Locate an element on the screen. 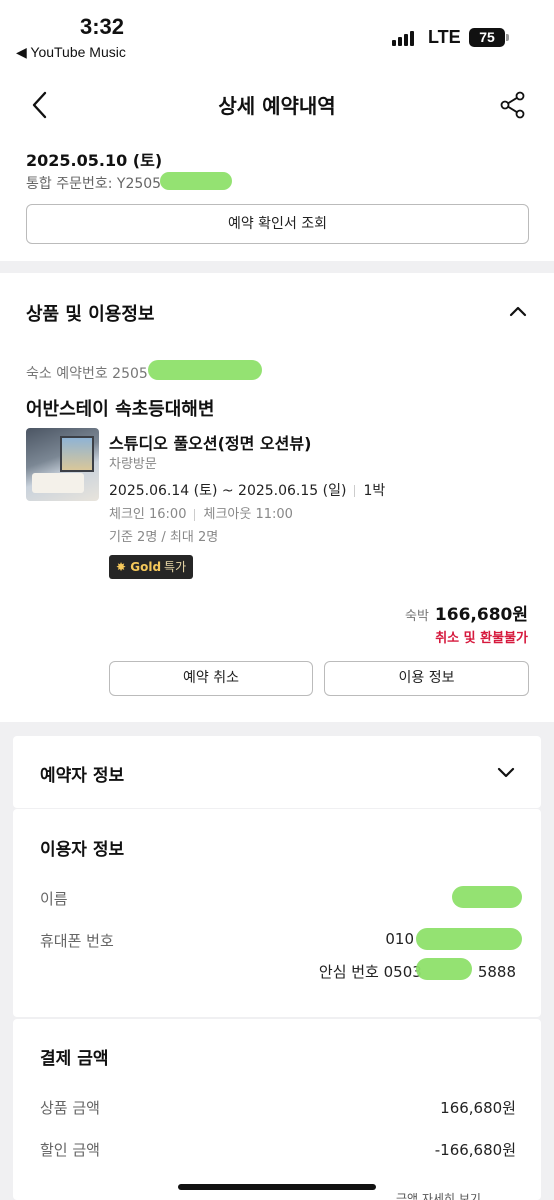 This screenshot has height=1200, width=554. room-photo is located at coordinates (62, 464).